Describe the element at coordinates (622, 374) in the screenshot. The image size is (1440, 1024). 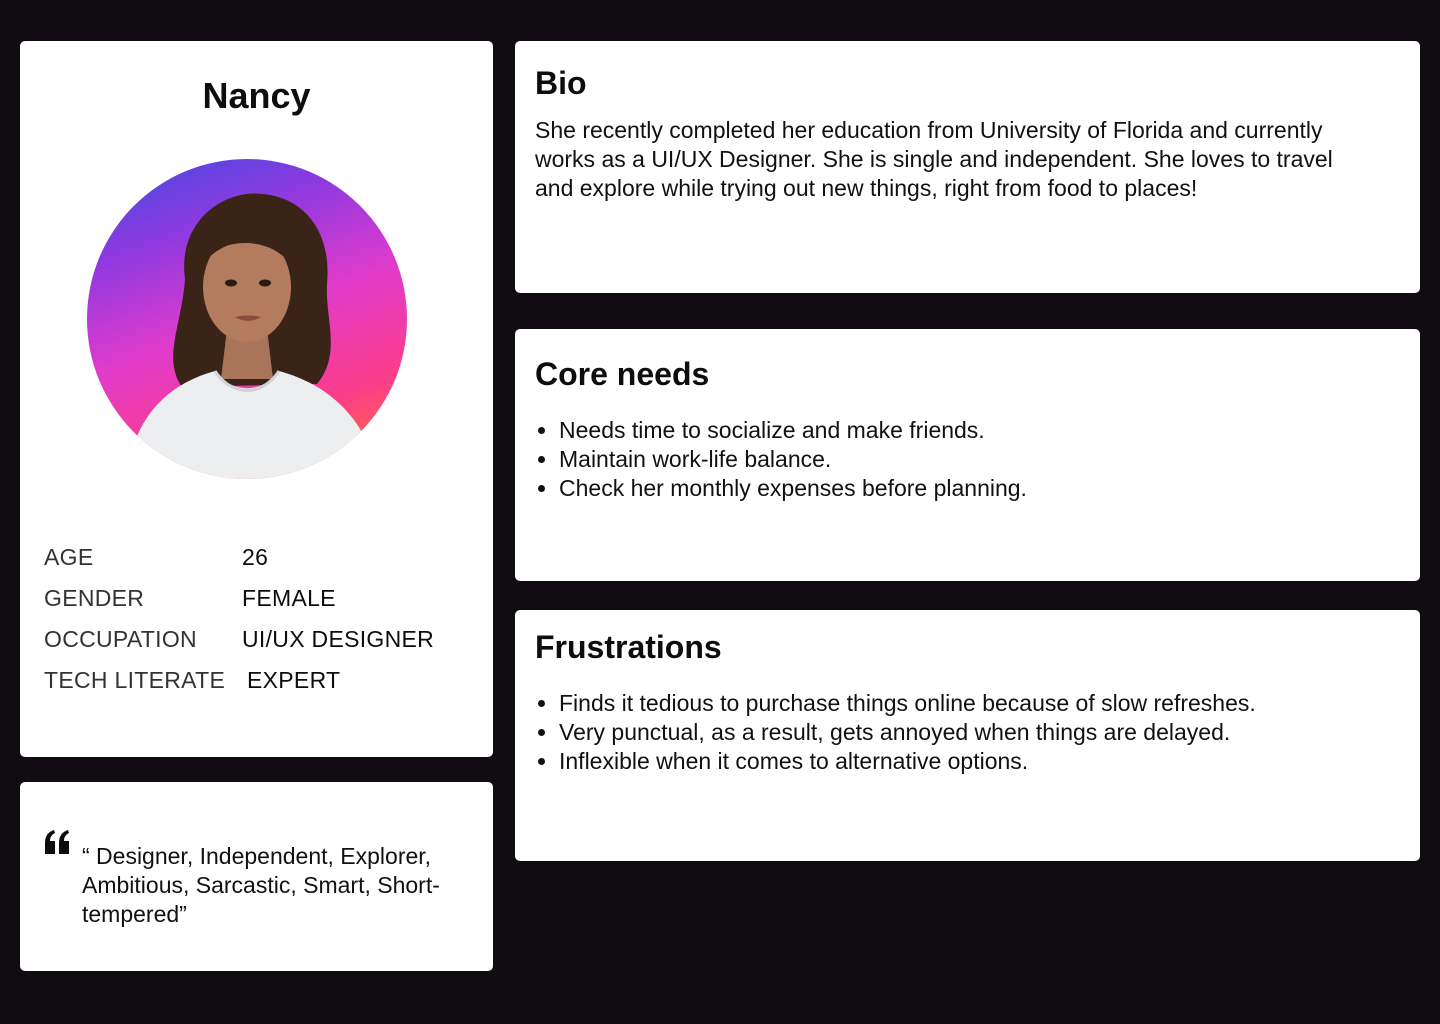
I see `core-needs-title: Core needs` at that location.